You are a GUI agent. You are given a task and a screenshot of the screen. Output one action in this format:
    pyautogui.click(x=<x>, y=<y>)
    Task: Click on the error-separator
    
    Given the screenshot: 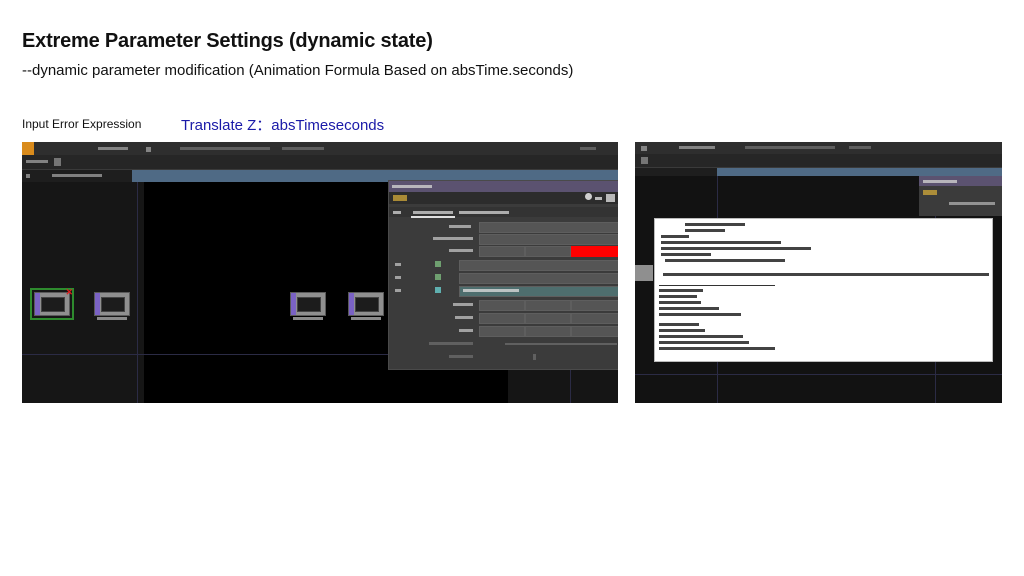 What is the action you would take?
    pyautogui.click(x=717, y=285)
    